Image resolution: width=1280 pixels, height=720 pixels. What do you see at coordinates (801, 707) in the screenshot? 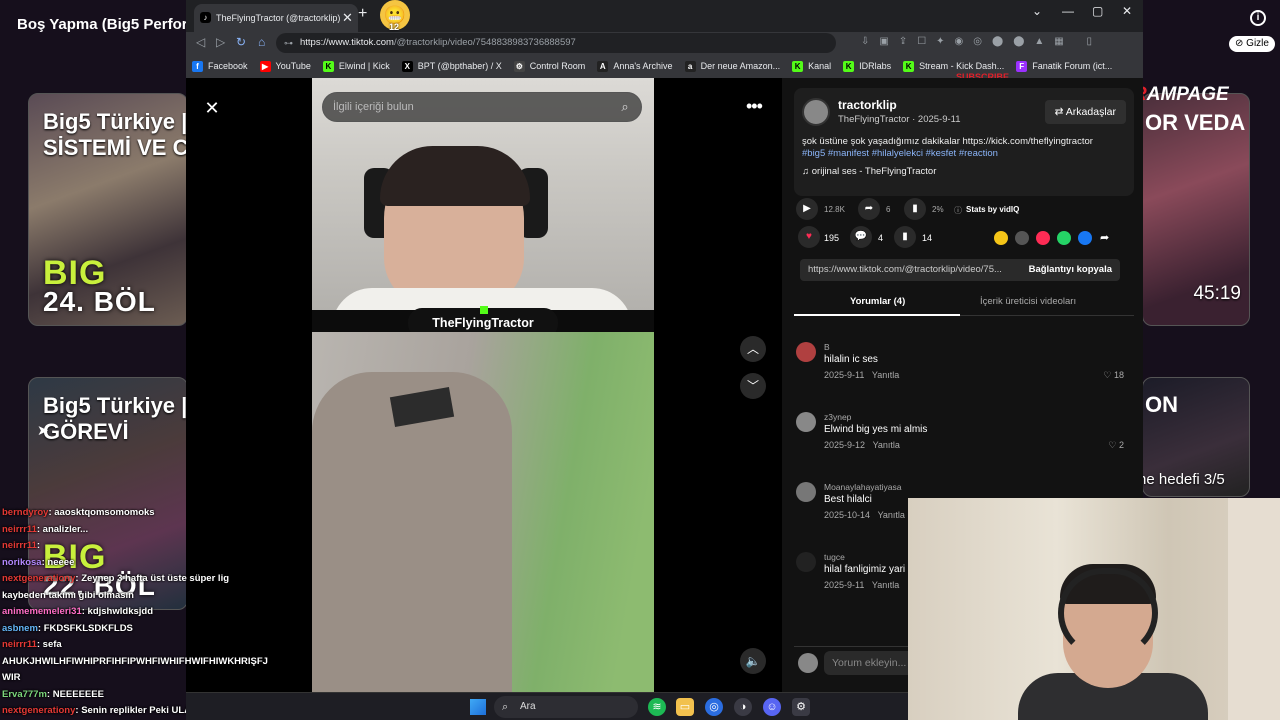
I see `settings-icon: ⚙` at bounding box center [801, 707].